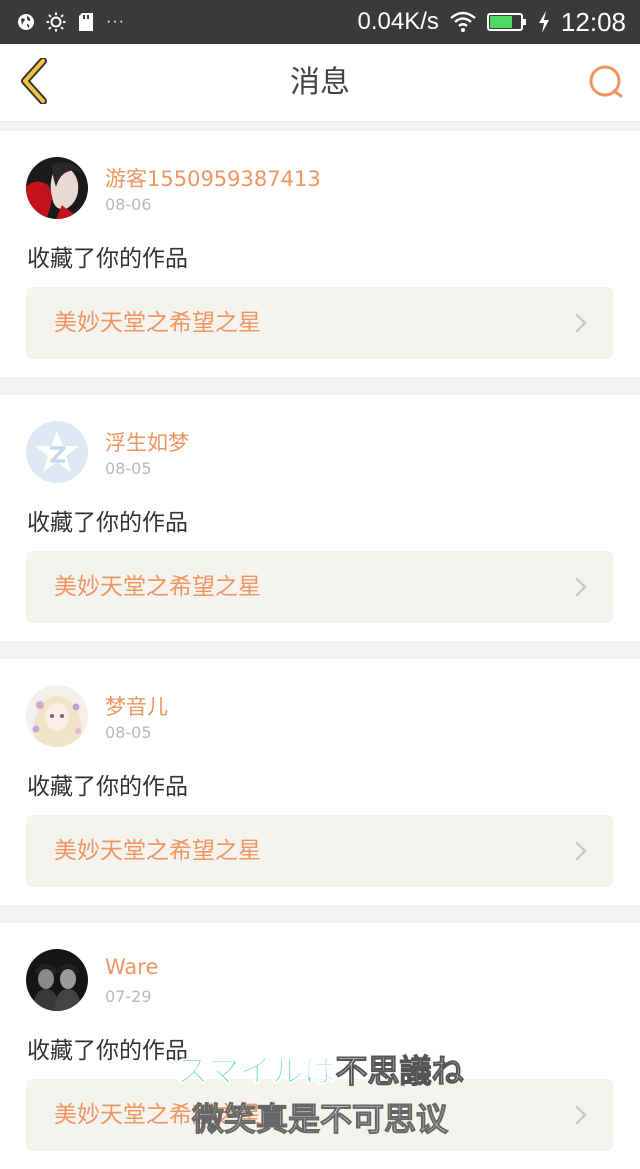  Describe the element at coordinates (131, 967) in the screenshot. I see `user-name: Ware` at that location.